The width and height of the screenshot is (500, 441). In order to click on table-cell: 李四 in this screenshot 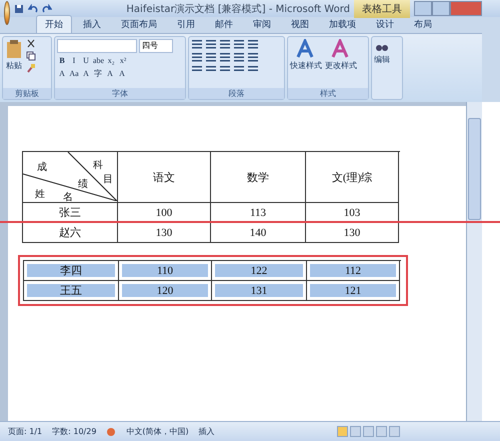, I will do `click(71, 271)`.